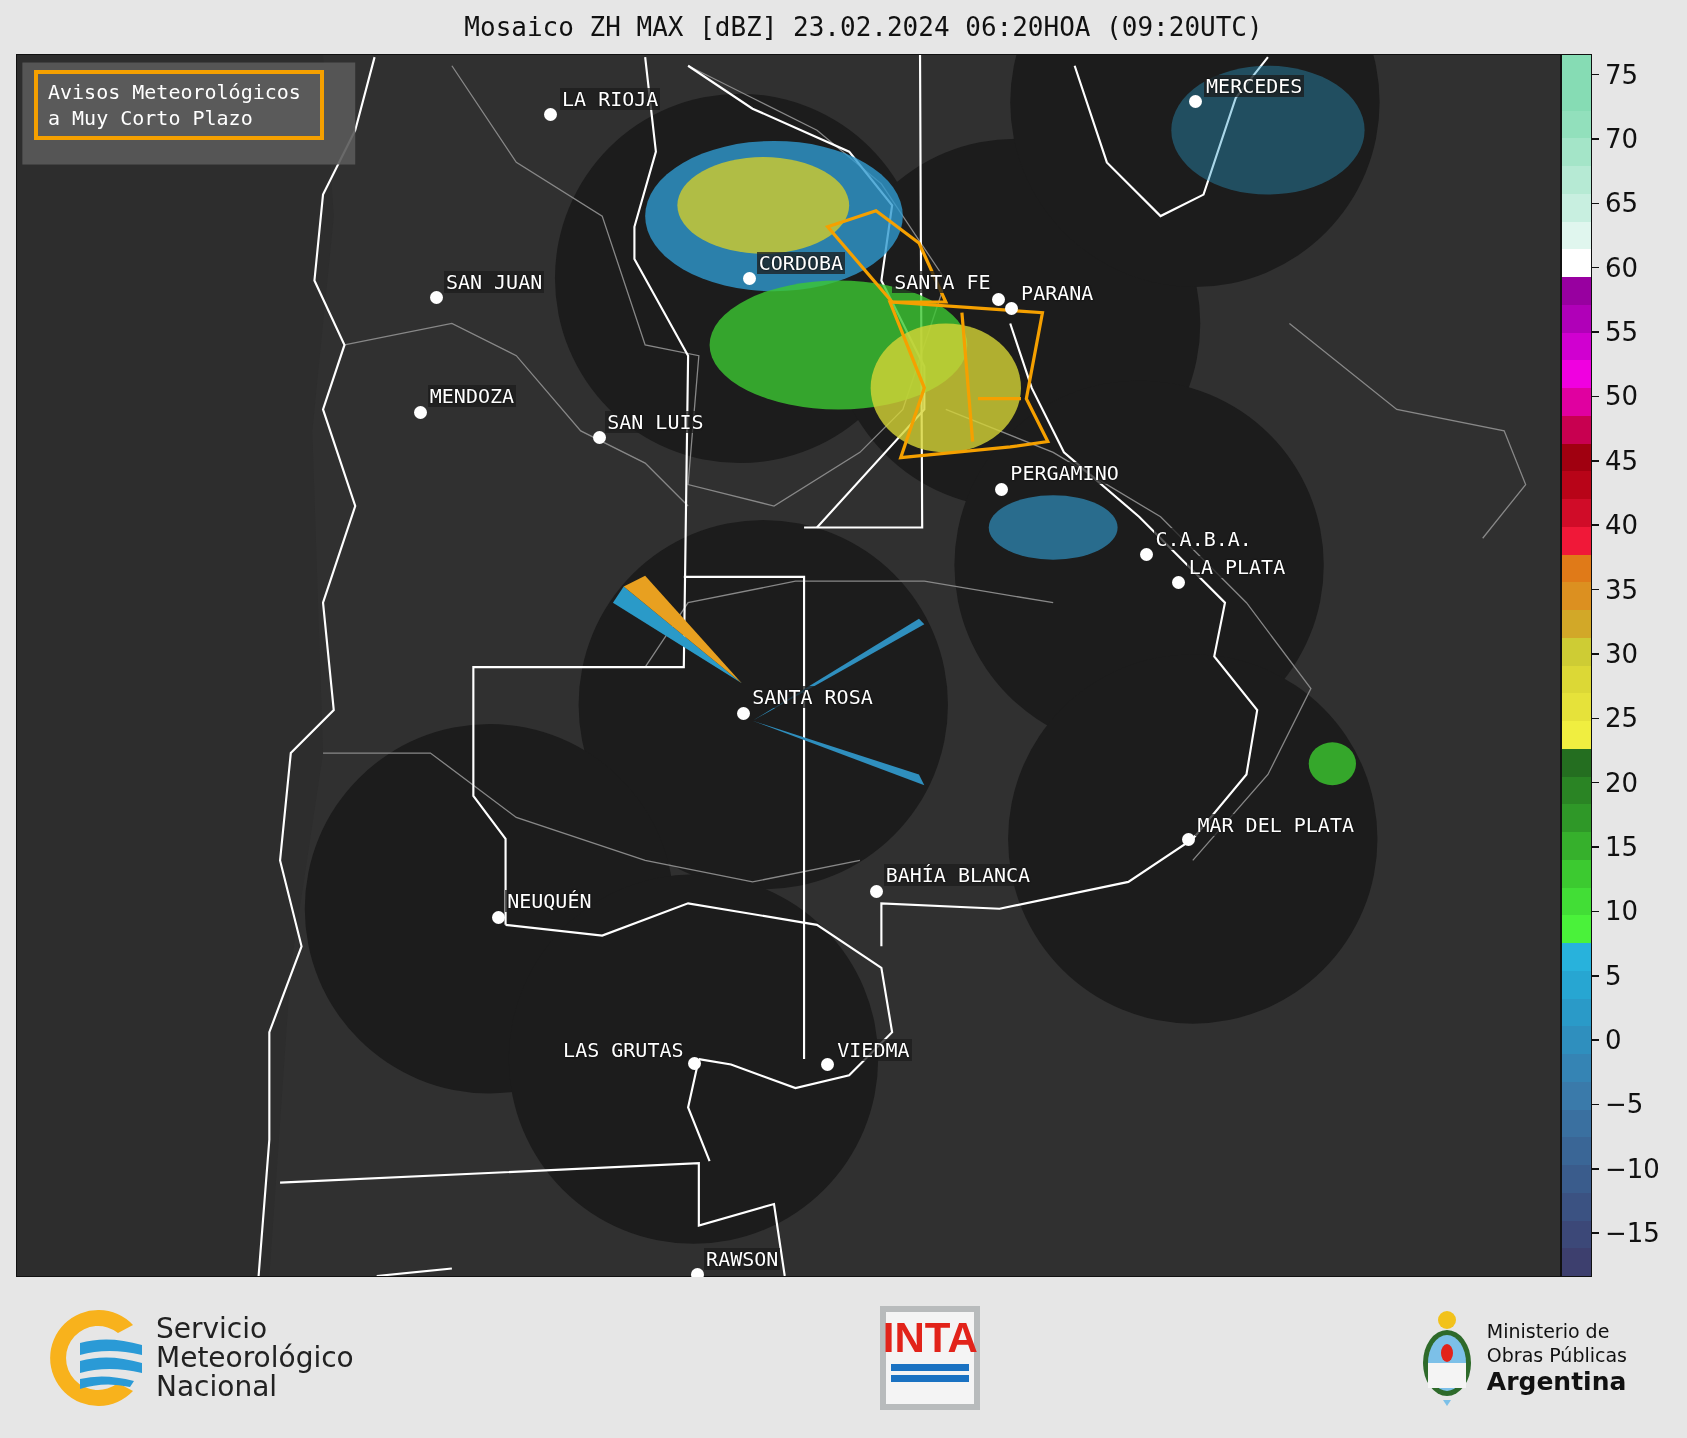 The image size is (1687, 1438). What do you see at coordinates (1622, 267) in the screenshot?
I see `scale-label: 60` at bounding box center [1622, 267].